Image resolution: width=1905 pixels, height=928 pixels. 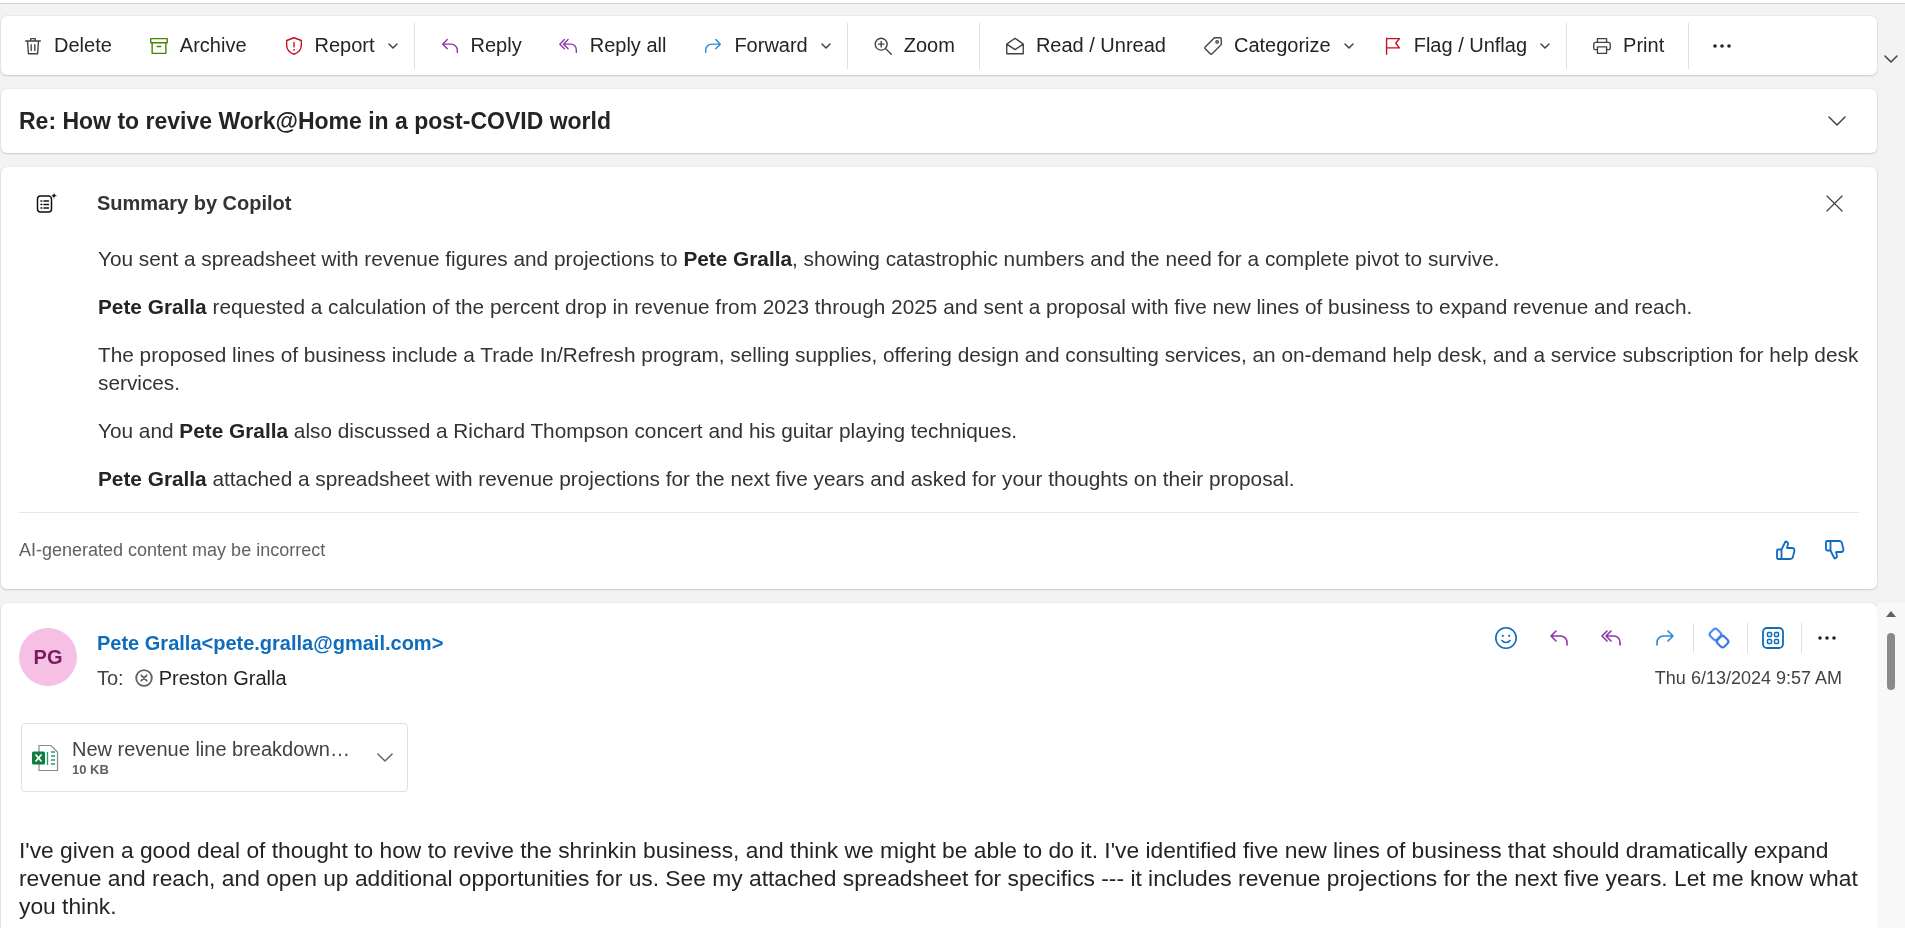 What do you see at coordinates (1891, 661) in the screenshot?
I see `scrollbar-thumb` at bounding box center [1891, 661].